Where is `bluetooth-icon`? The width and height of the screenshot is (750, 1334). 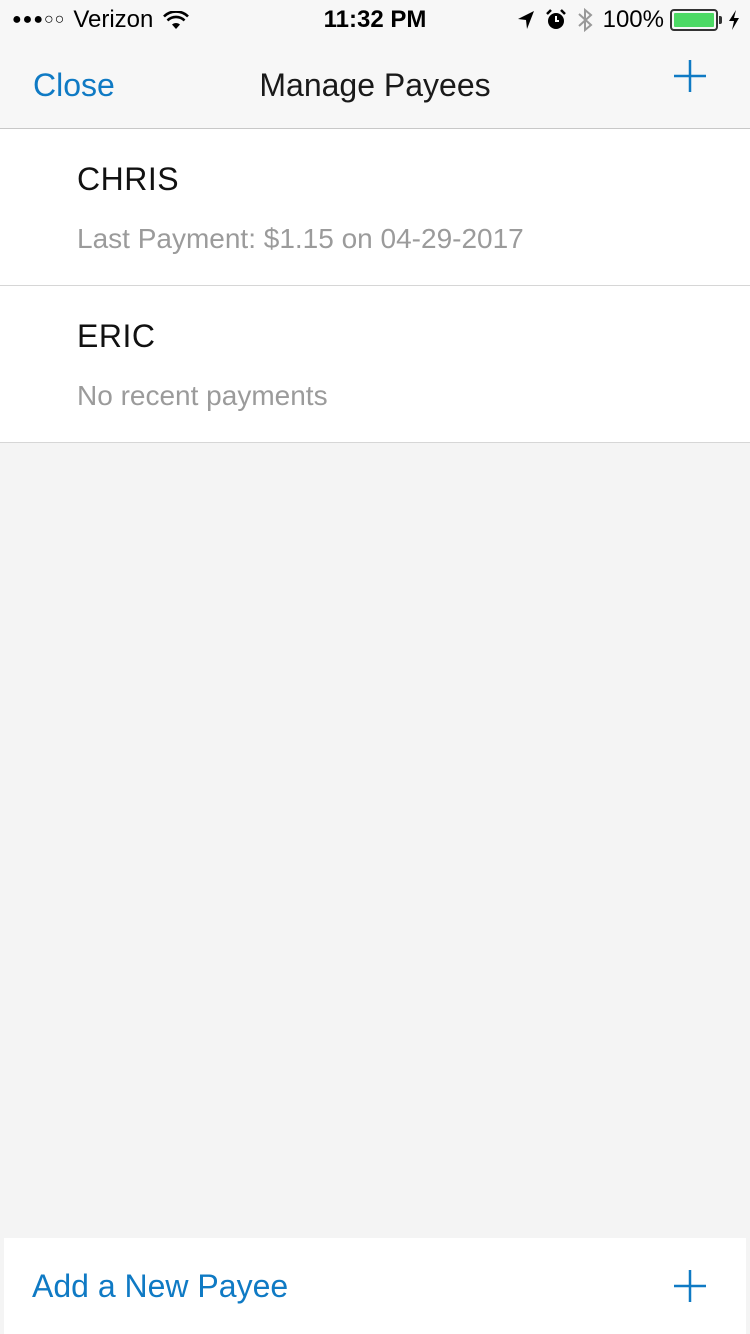 bluetooth-icon is located at coordinates (585, 20).